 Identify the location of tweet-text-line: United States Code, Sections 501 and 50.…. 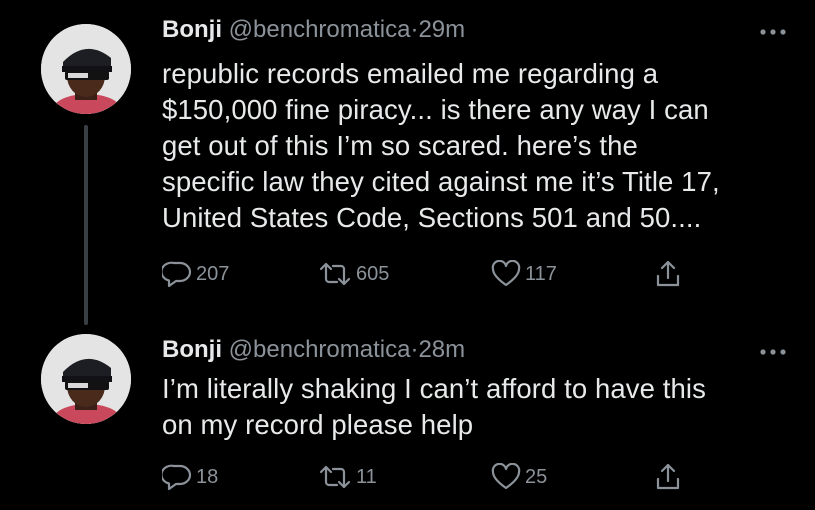
(432, 217).